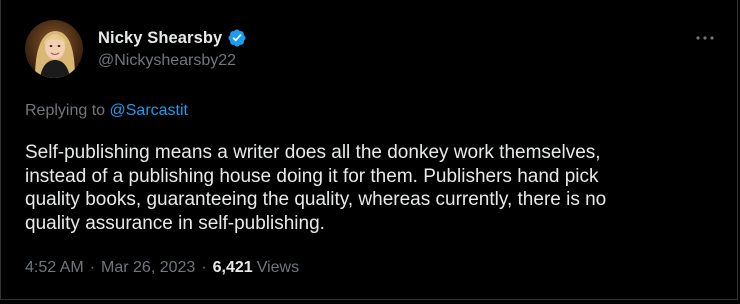 This screenshot has height=304, width=740. I want to click on tweet-meta: 4:52 AM · Mar 26, 2023 · 6,421 Views, so click(162, 268).